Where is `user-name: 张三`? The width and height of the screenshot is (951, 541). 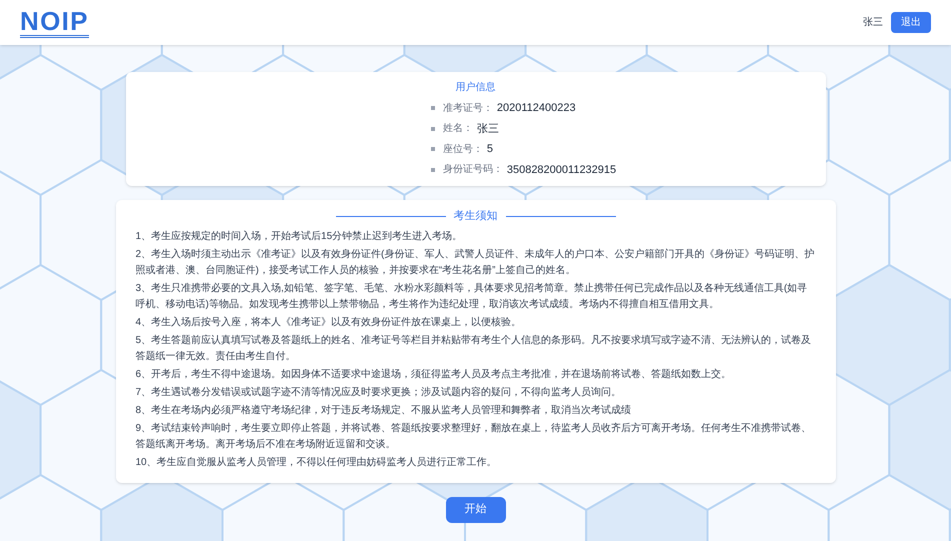
user-name: 张三 is located at coordinates (873, 23).